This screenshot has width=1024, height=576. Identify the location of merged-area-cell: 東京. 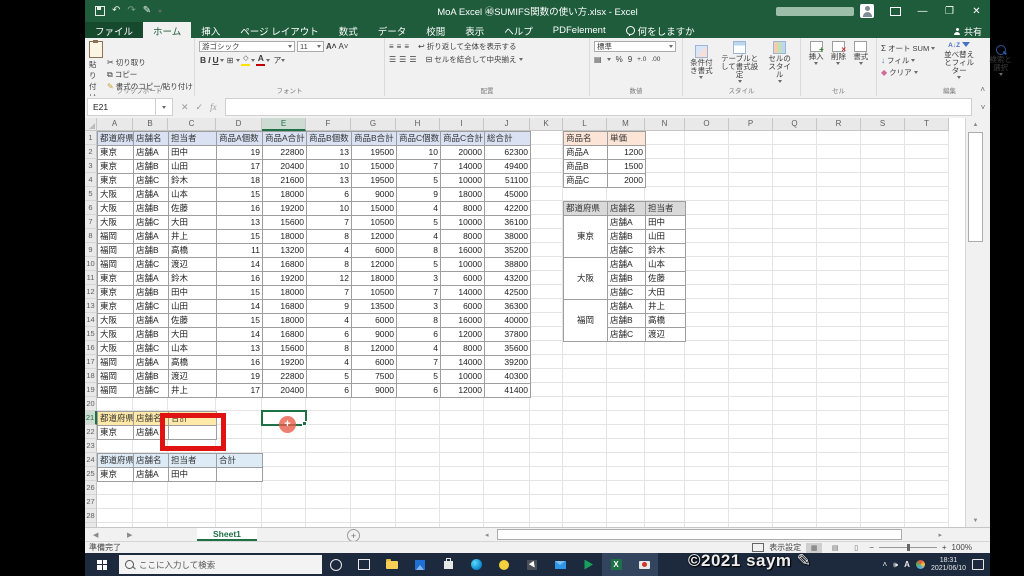
(586, 237).